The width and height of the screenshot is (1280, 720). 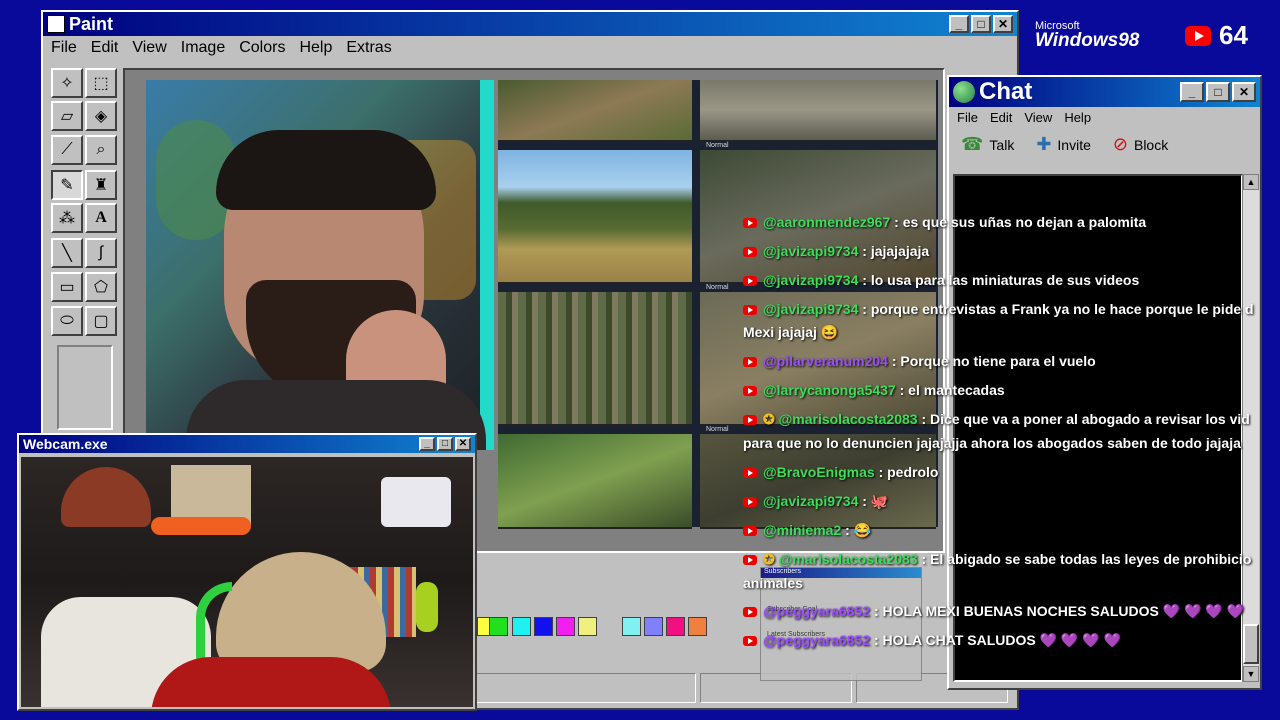 I want to click on rectangle-tool: ▭, so click(x=67, y=287).